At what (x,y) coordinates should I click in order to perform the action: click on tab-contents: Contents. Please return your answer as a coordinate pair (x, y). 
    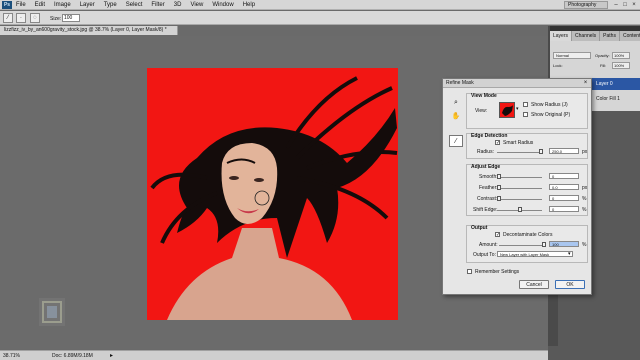
    Looking at the image, I should click on (630, 36).